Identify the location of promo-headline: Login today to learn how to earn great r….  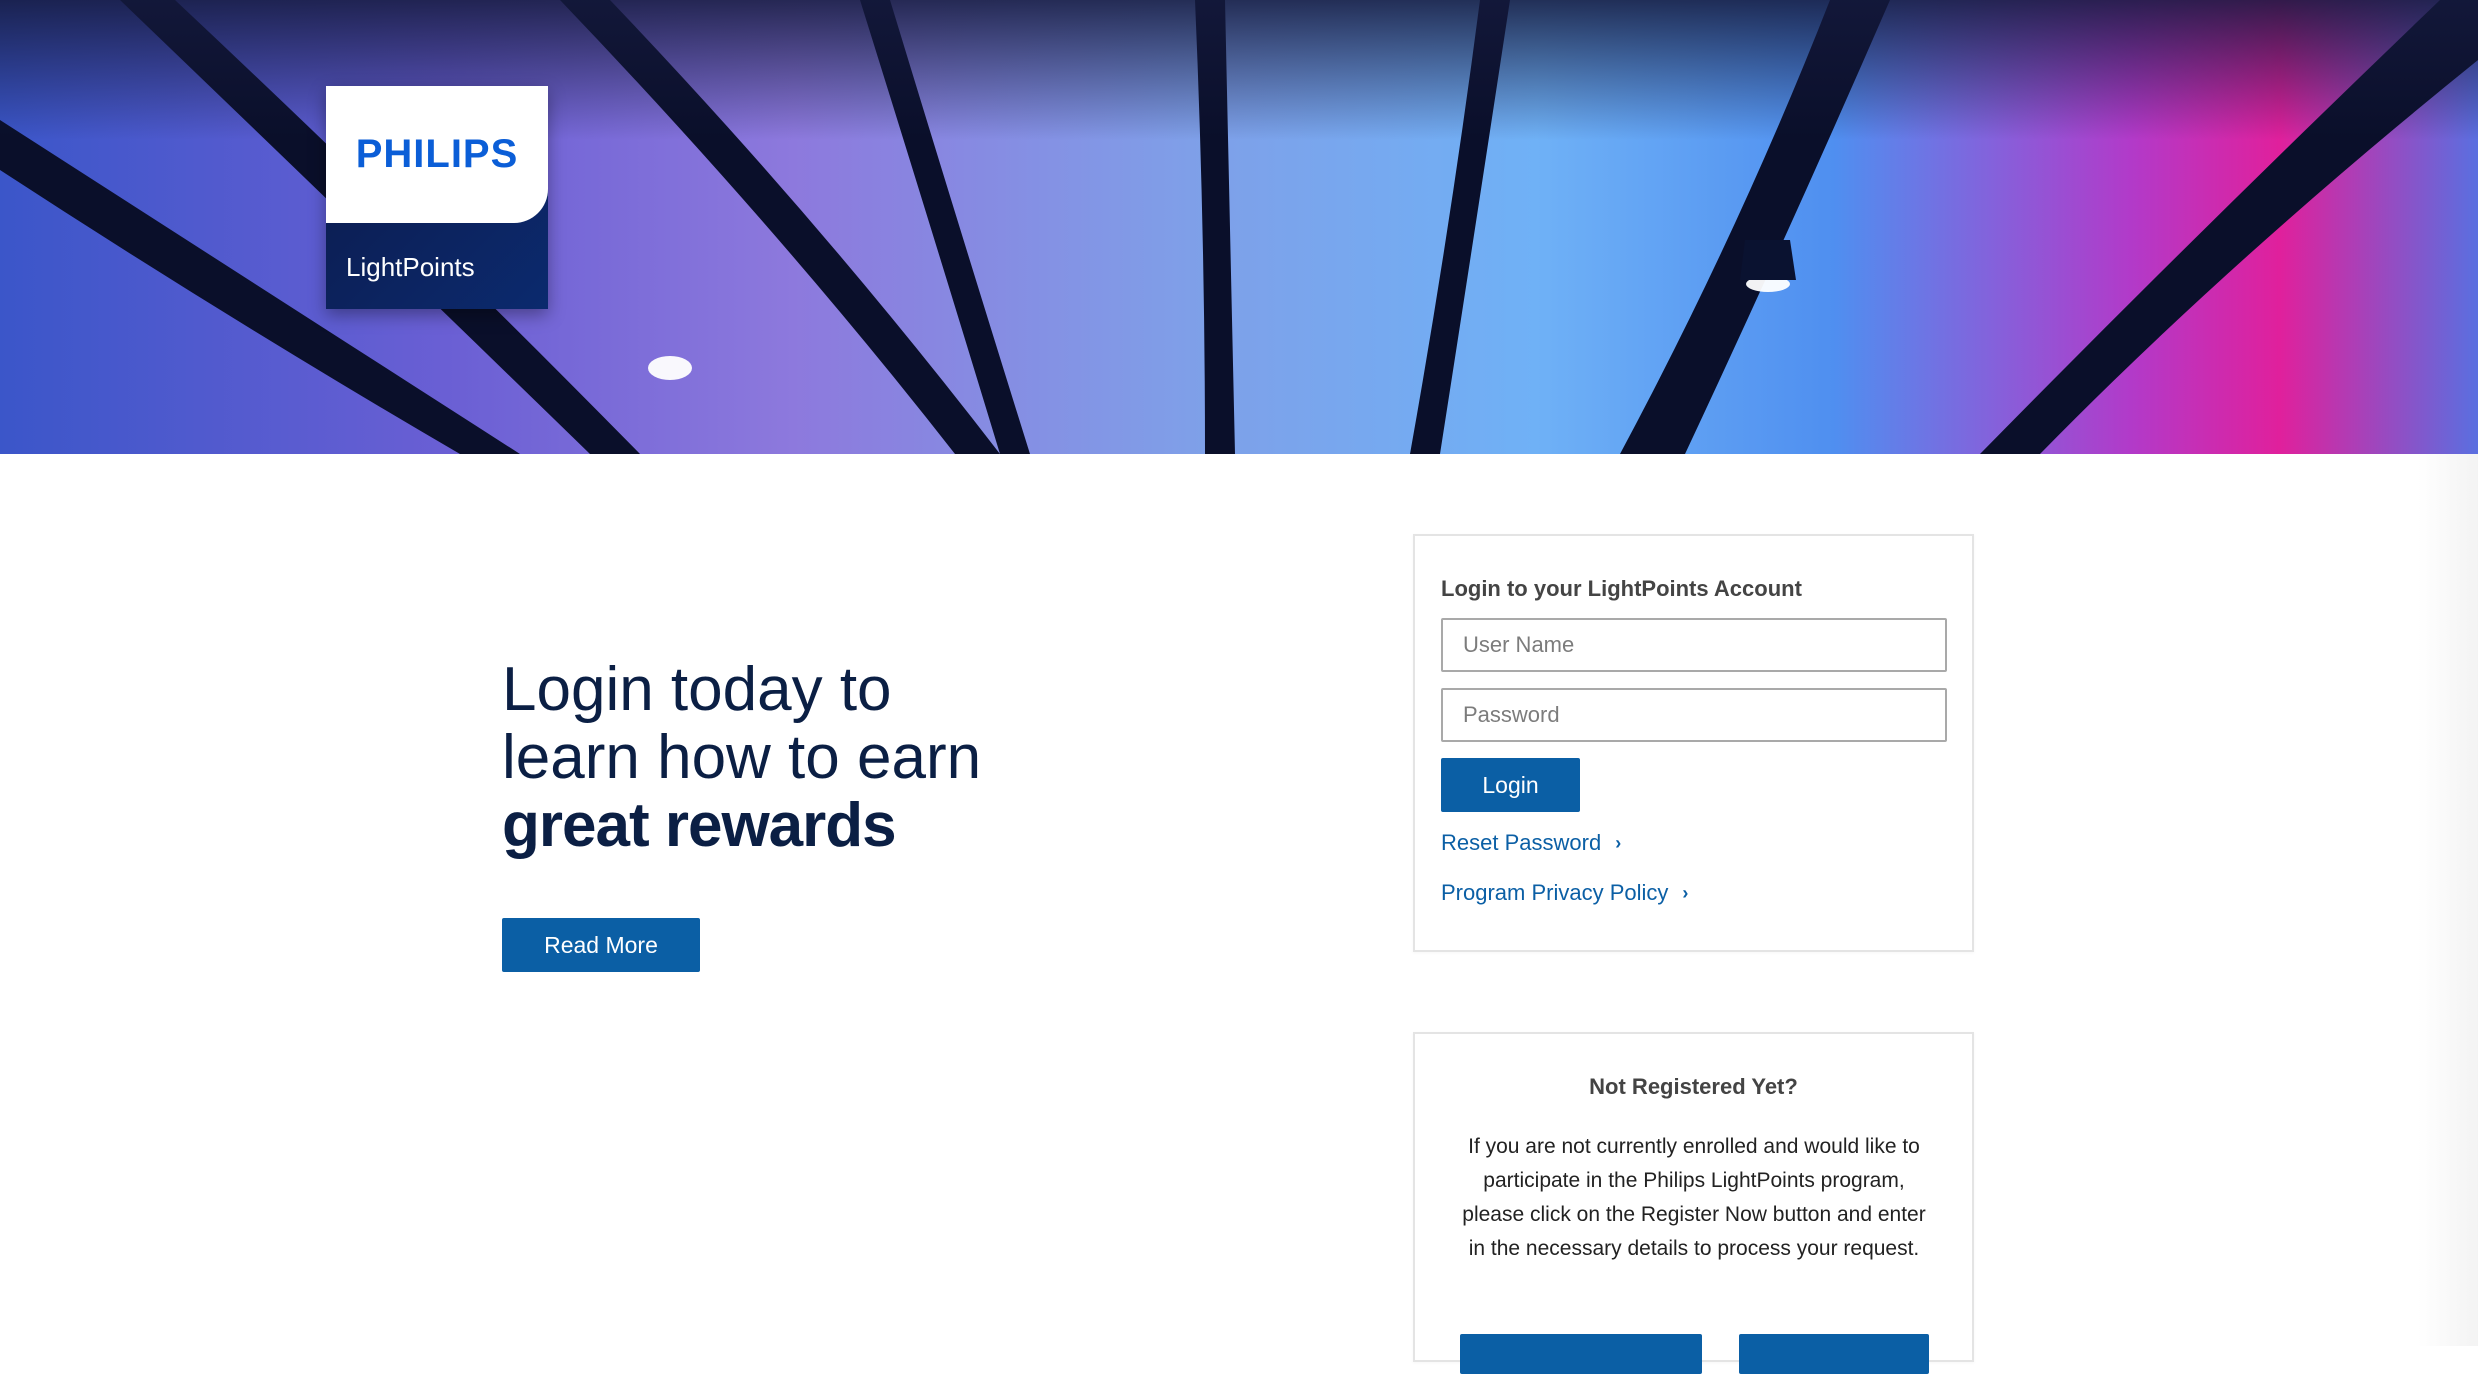
(802, 758).